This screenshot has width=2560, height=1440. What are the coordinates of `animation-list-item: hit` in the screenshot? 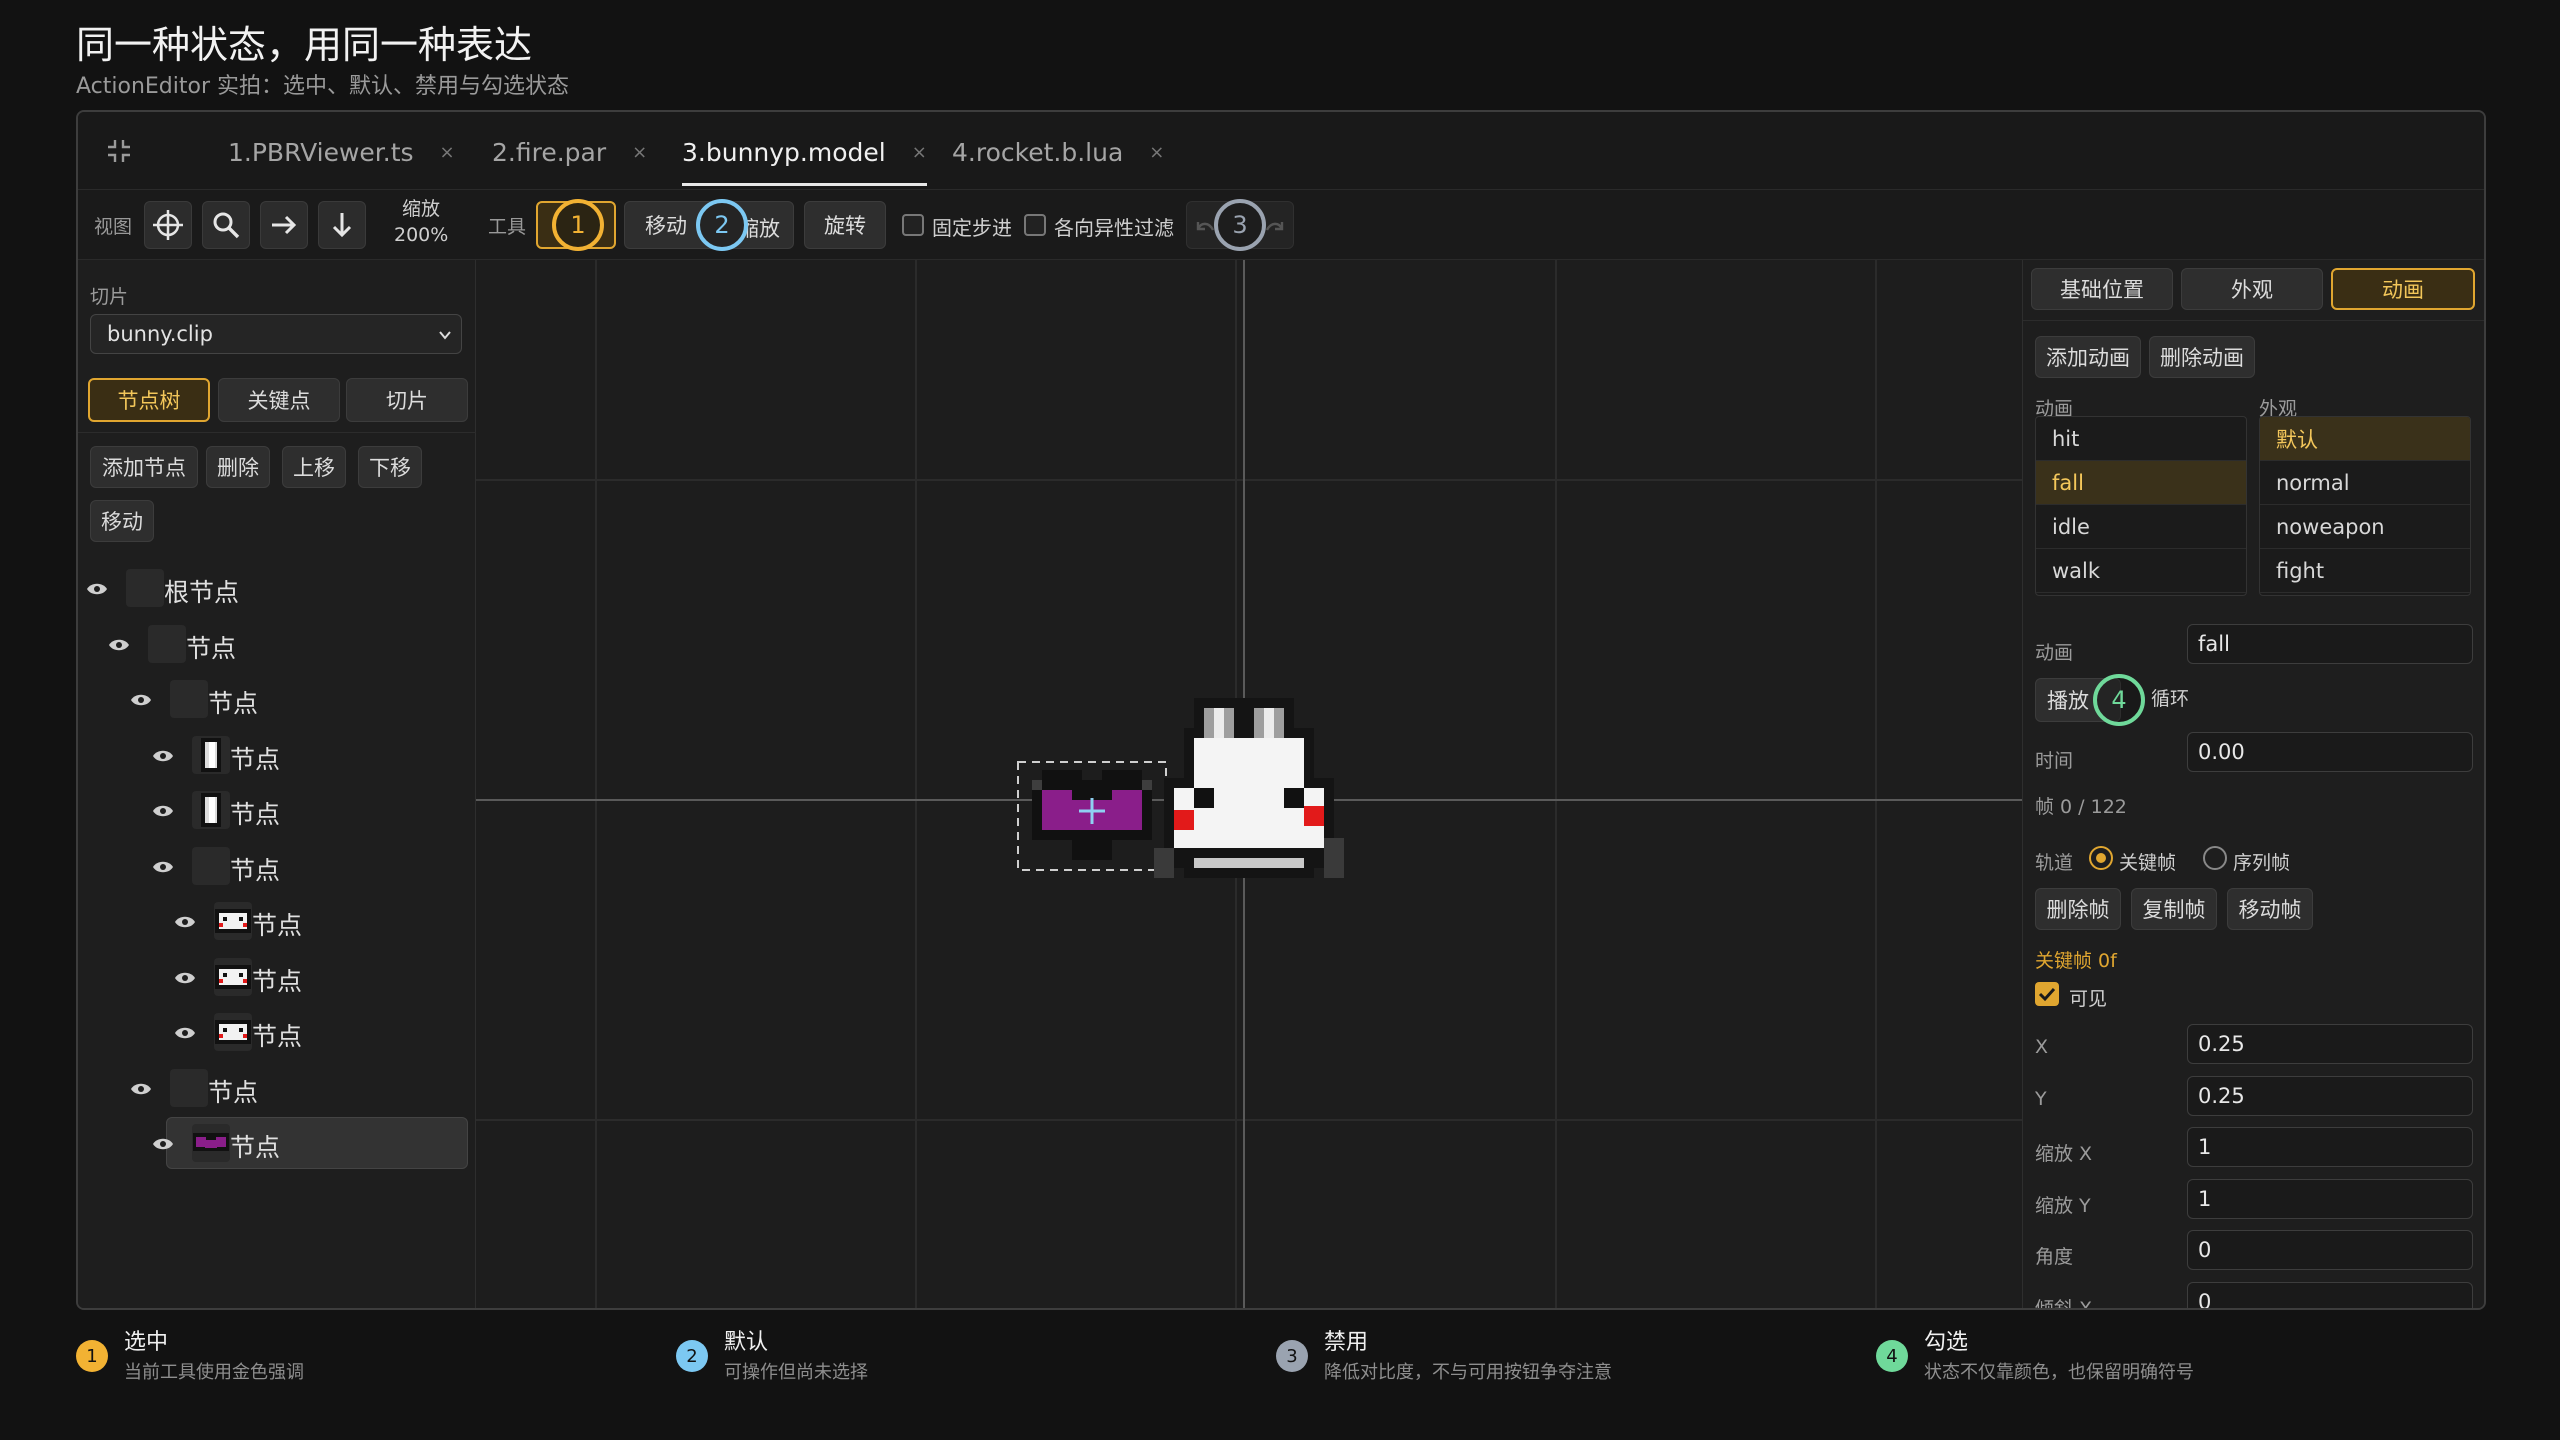 It's located at (2141, 439).